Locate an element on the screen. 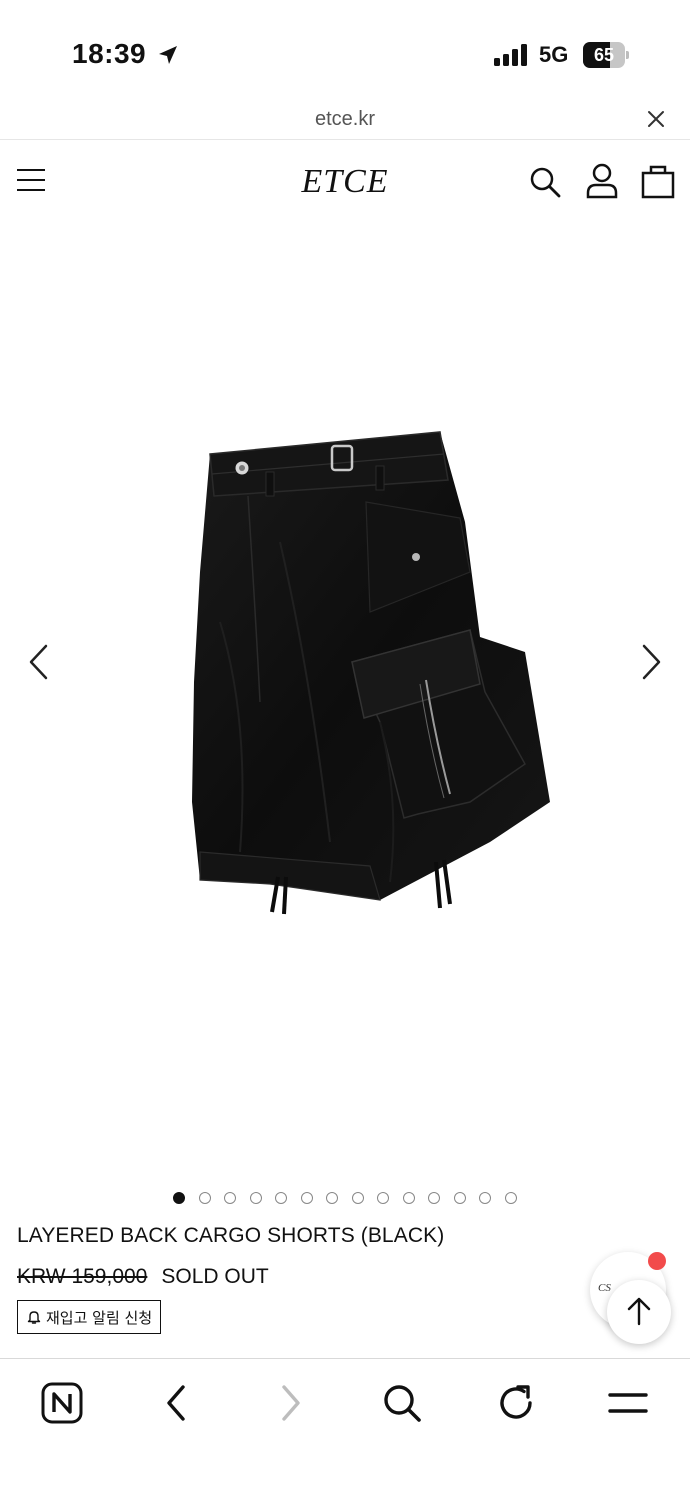  url-bar: etce.kr is located at coordinates (345, 120).